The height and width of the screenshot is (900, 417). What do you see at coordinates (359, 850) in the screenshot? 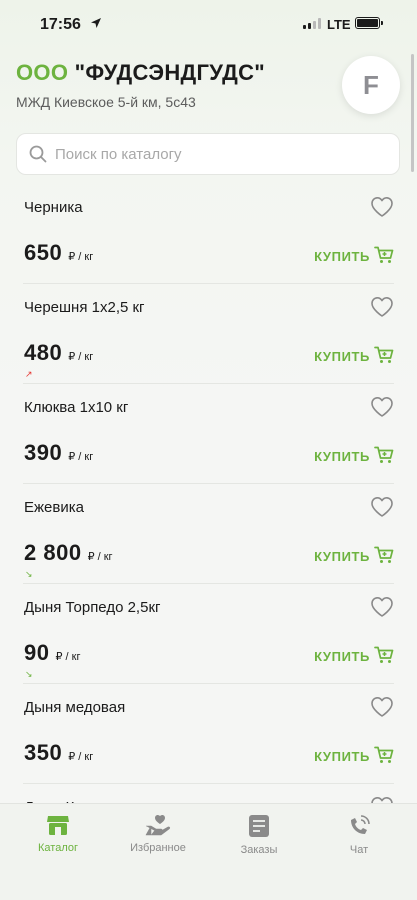
I see `tab-chat-label: Чат` at bounding box center [359, 850].